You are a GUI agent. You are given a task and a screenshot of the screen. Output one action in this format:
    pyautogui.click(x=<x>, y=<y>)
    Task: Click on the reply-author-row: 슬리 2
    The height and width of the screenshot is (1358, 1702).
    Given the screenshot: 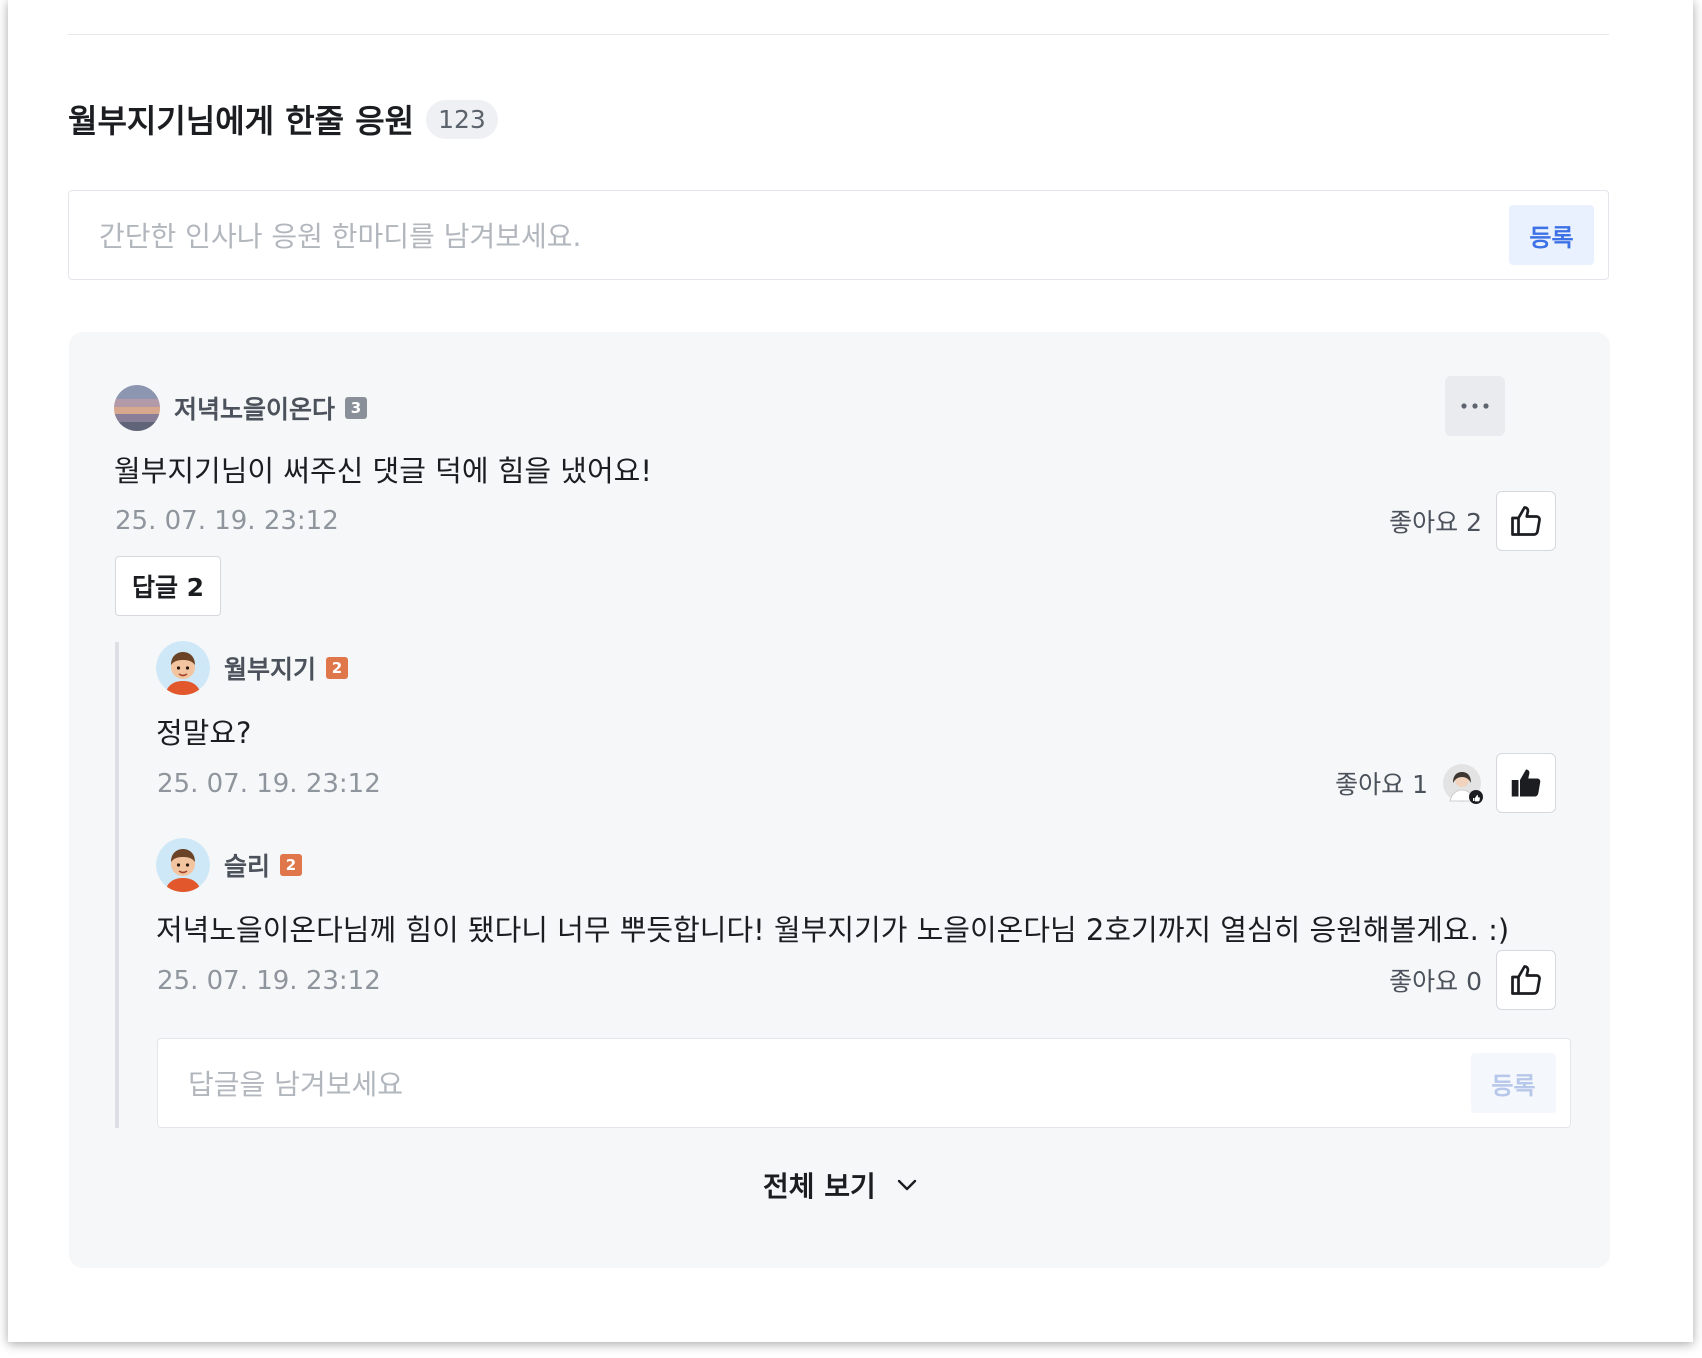 What is the action you would take?
    pyautogui.click(x=229, y=865)
    